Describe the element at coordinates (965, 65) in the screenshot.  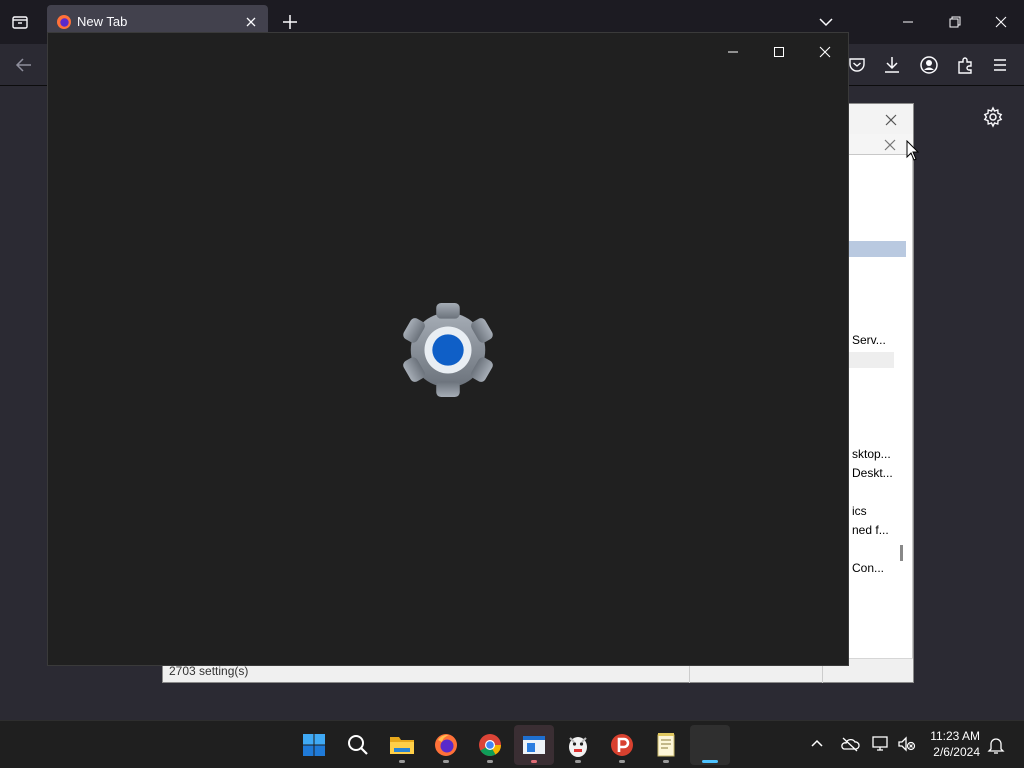
I see `extensions-icon` at that location.